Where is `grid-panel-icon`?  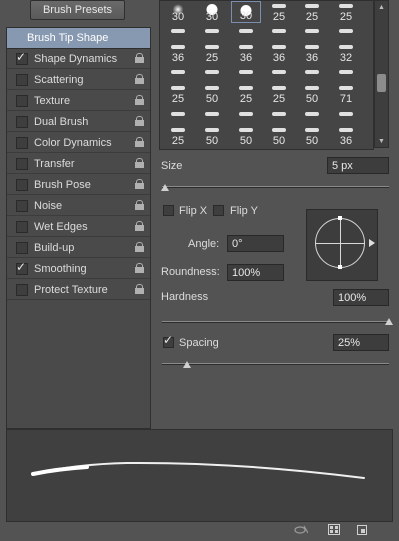
grid-panel-icon is located at coordinates (334, 529).